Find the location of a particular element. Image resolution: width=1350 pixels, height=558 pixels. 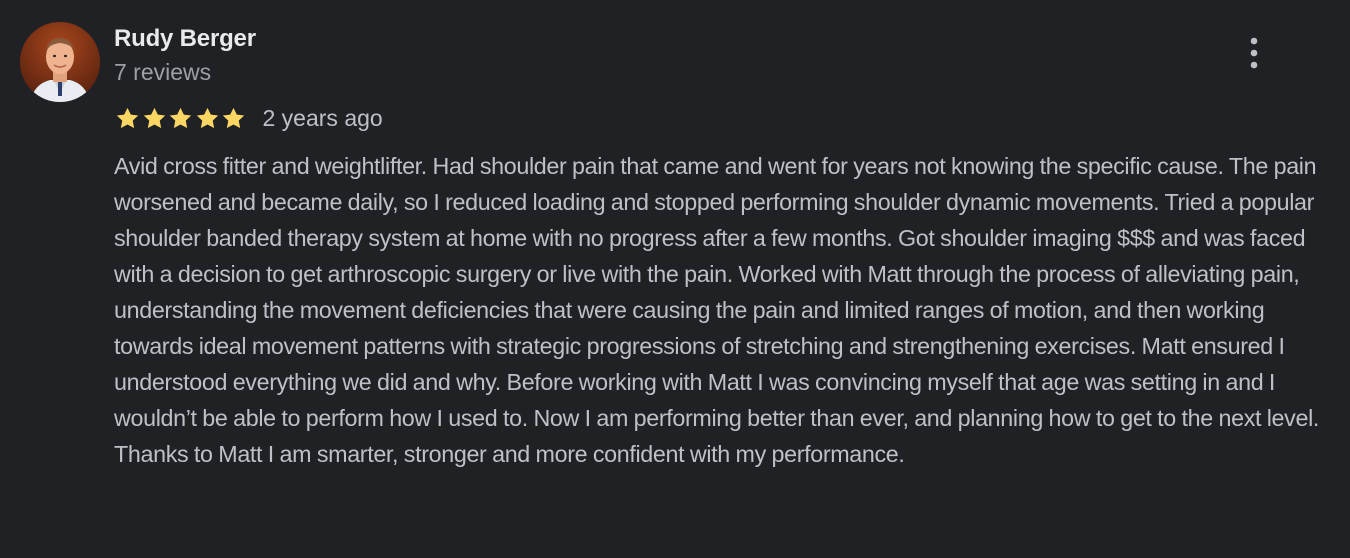

reviewer-review-count: 7 reviews is located at coordinates (162, 72).